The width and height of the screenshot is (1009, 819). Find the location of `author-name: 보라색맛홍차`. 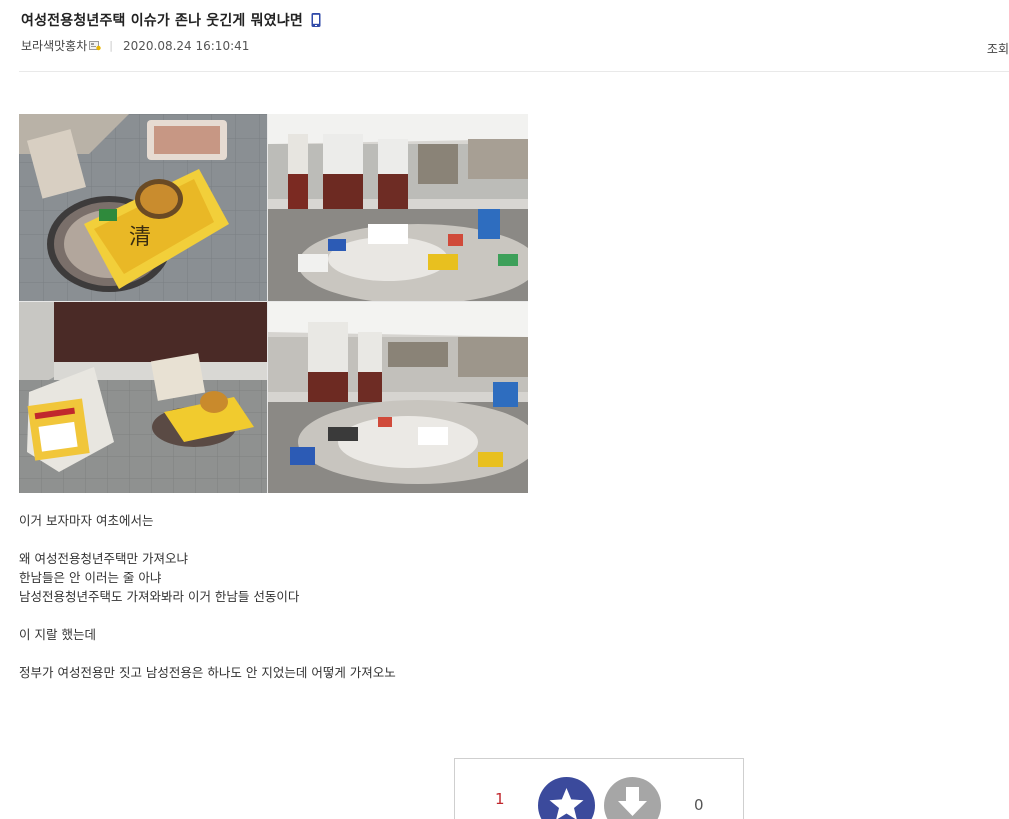

author-name: 보라색맛홍차 is located at coordinates (54, 45).